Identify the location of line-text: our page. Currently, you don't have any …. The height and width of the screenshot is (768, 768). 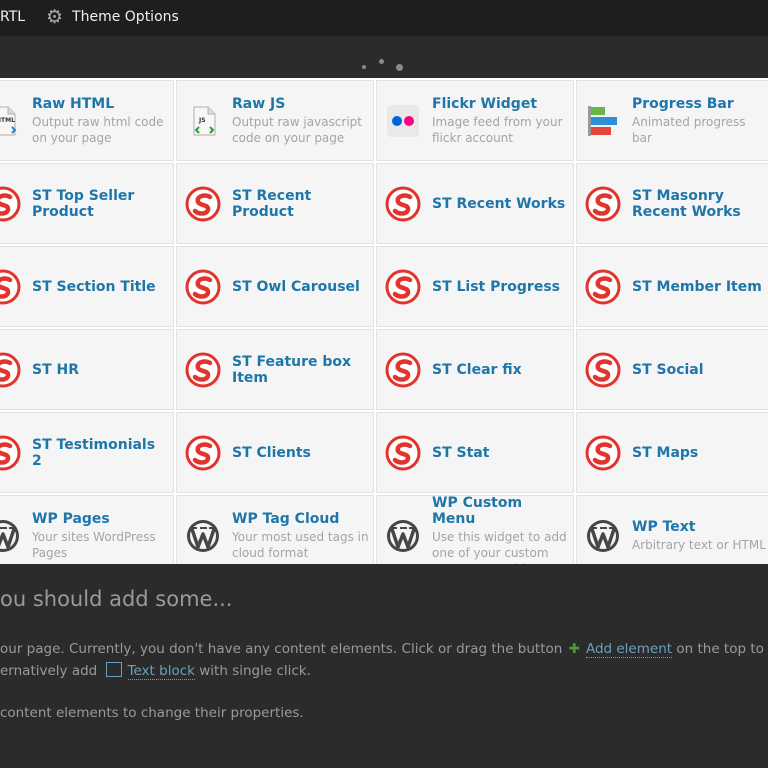
(281, 649).